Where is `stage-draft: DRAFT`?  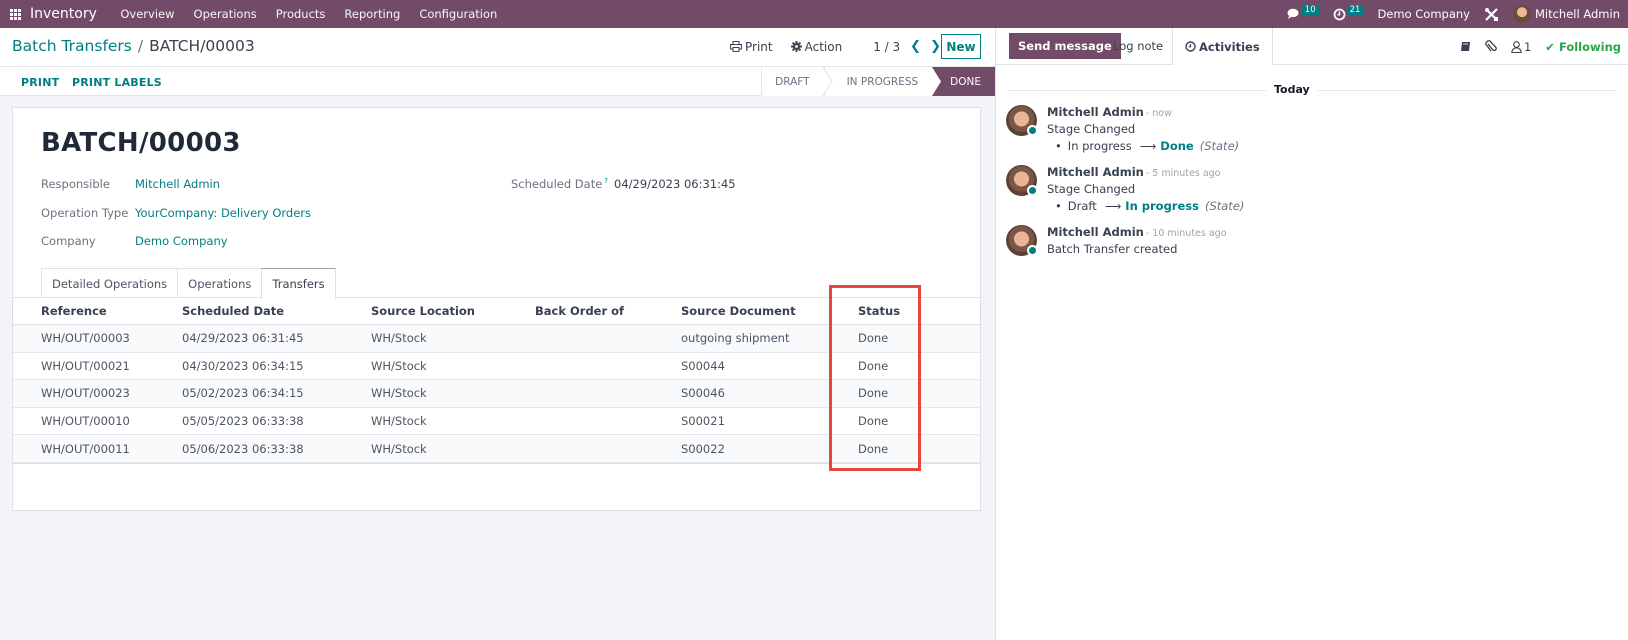 stage-draft: DRAFT is located at coordinates (797, 81).